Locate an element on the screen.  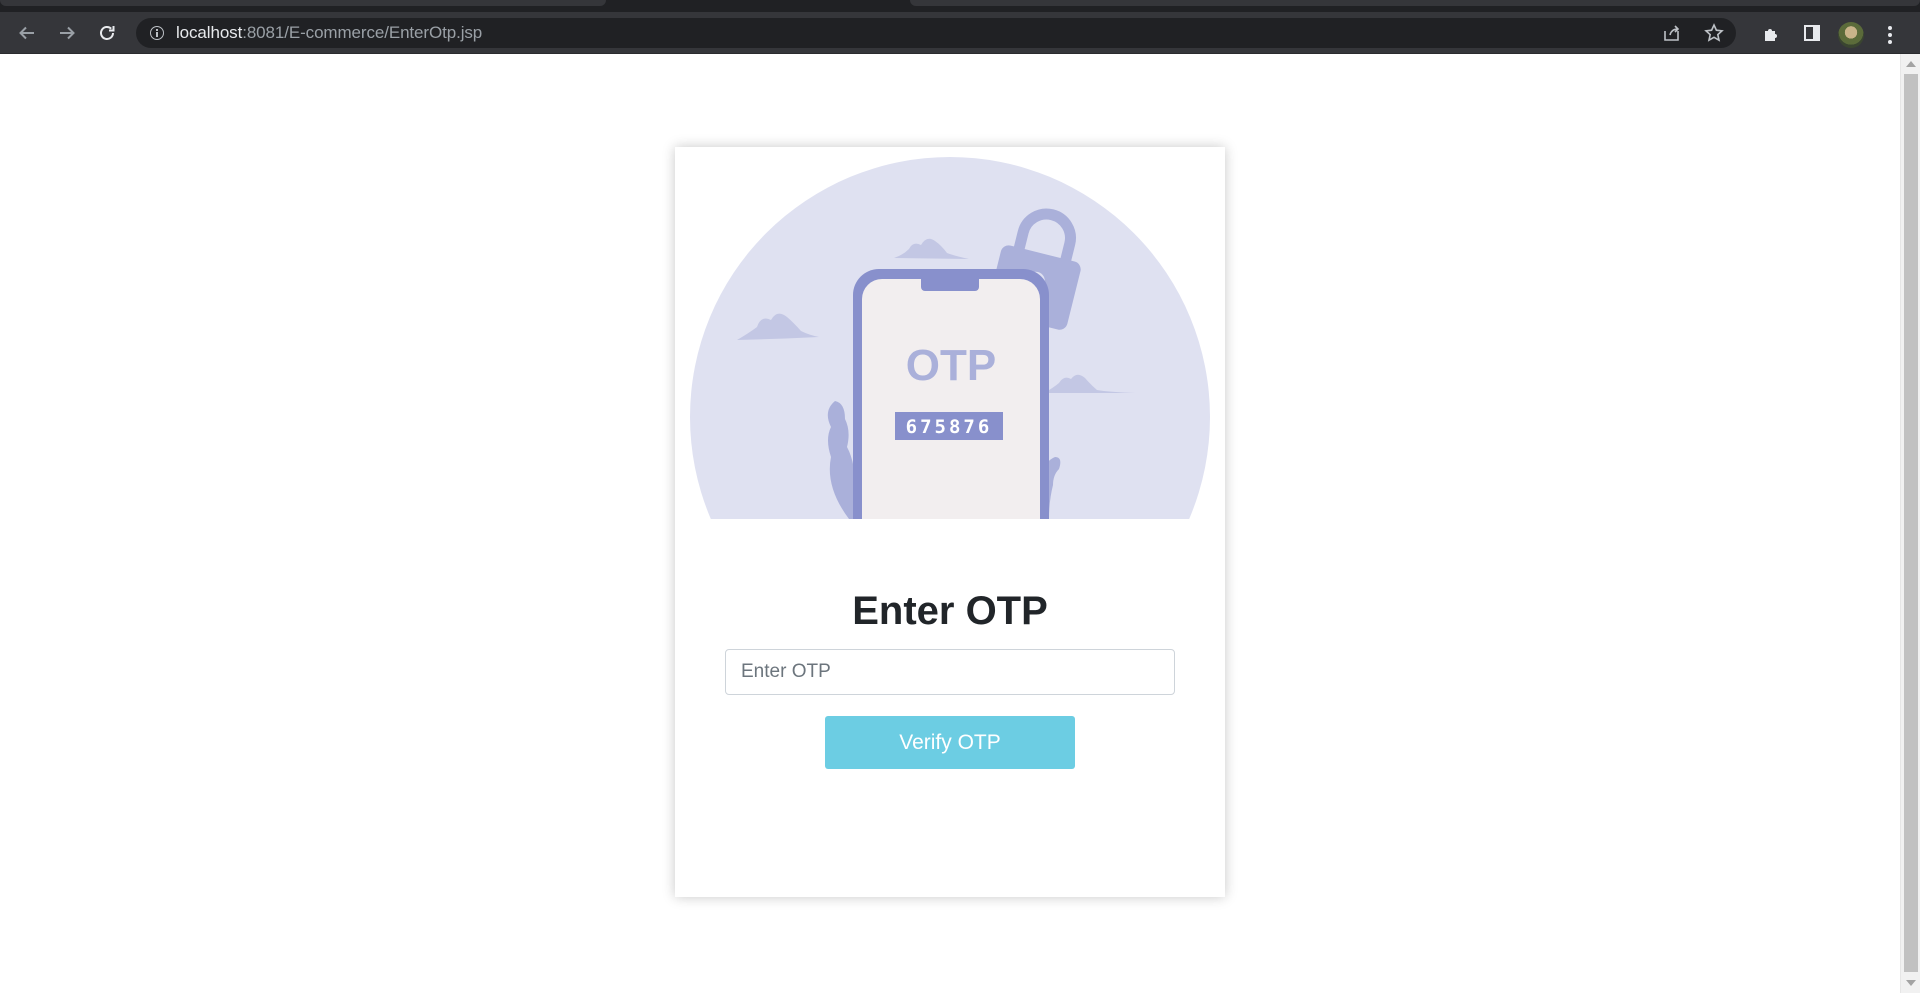
url-text: localhost:8081/E-commerce/EnterOtp.jsp is located at coordinates (329, 33).